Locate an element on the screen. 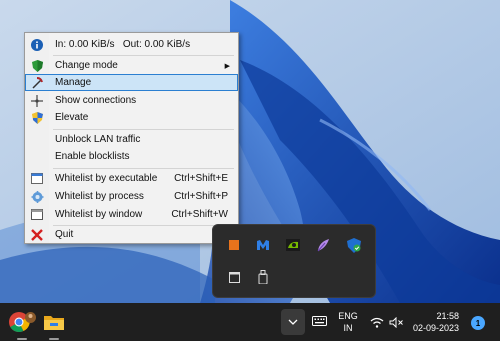 This screenshot has width=500, height=341. account-avatar-icon is located at coordinates (30, 317).